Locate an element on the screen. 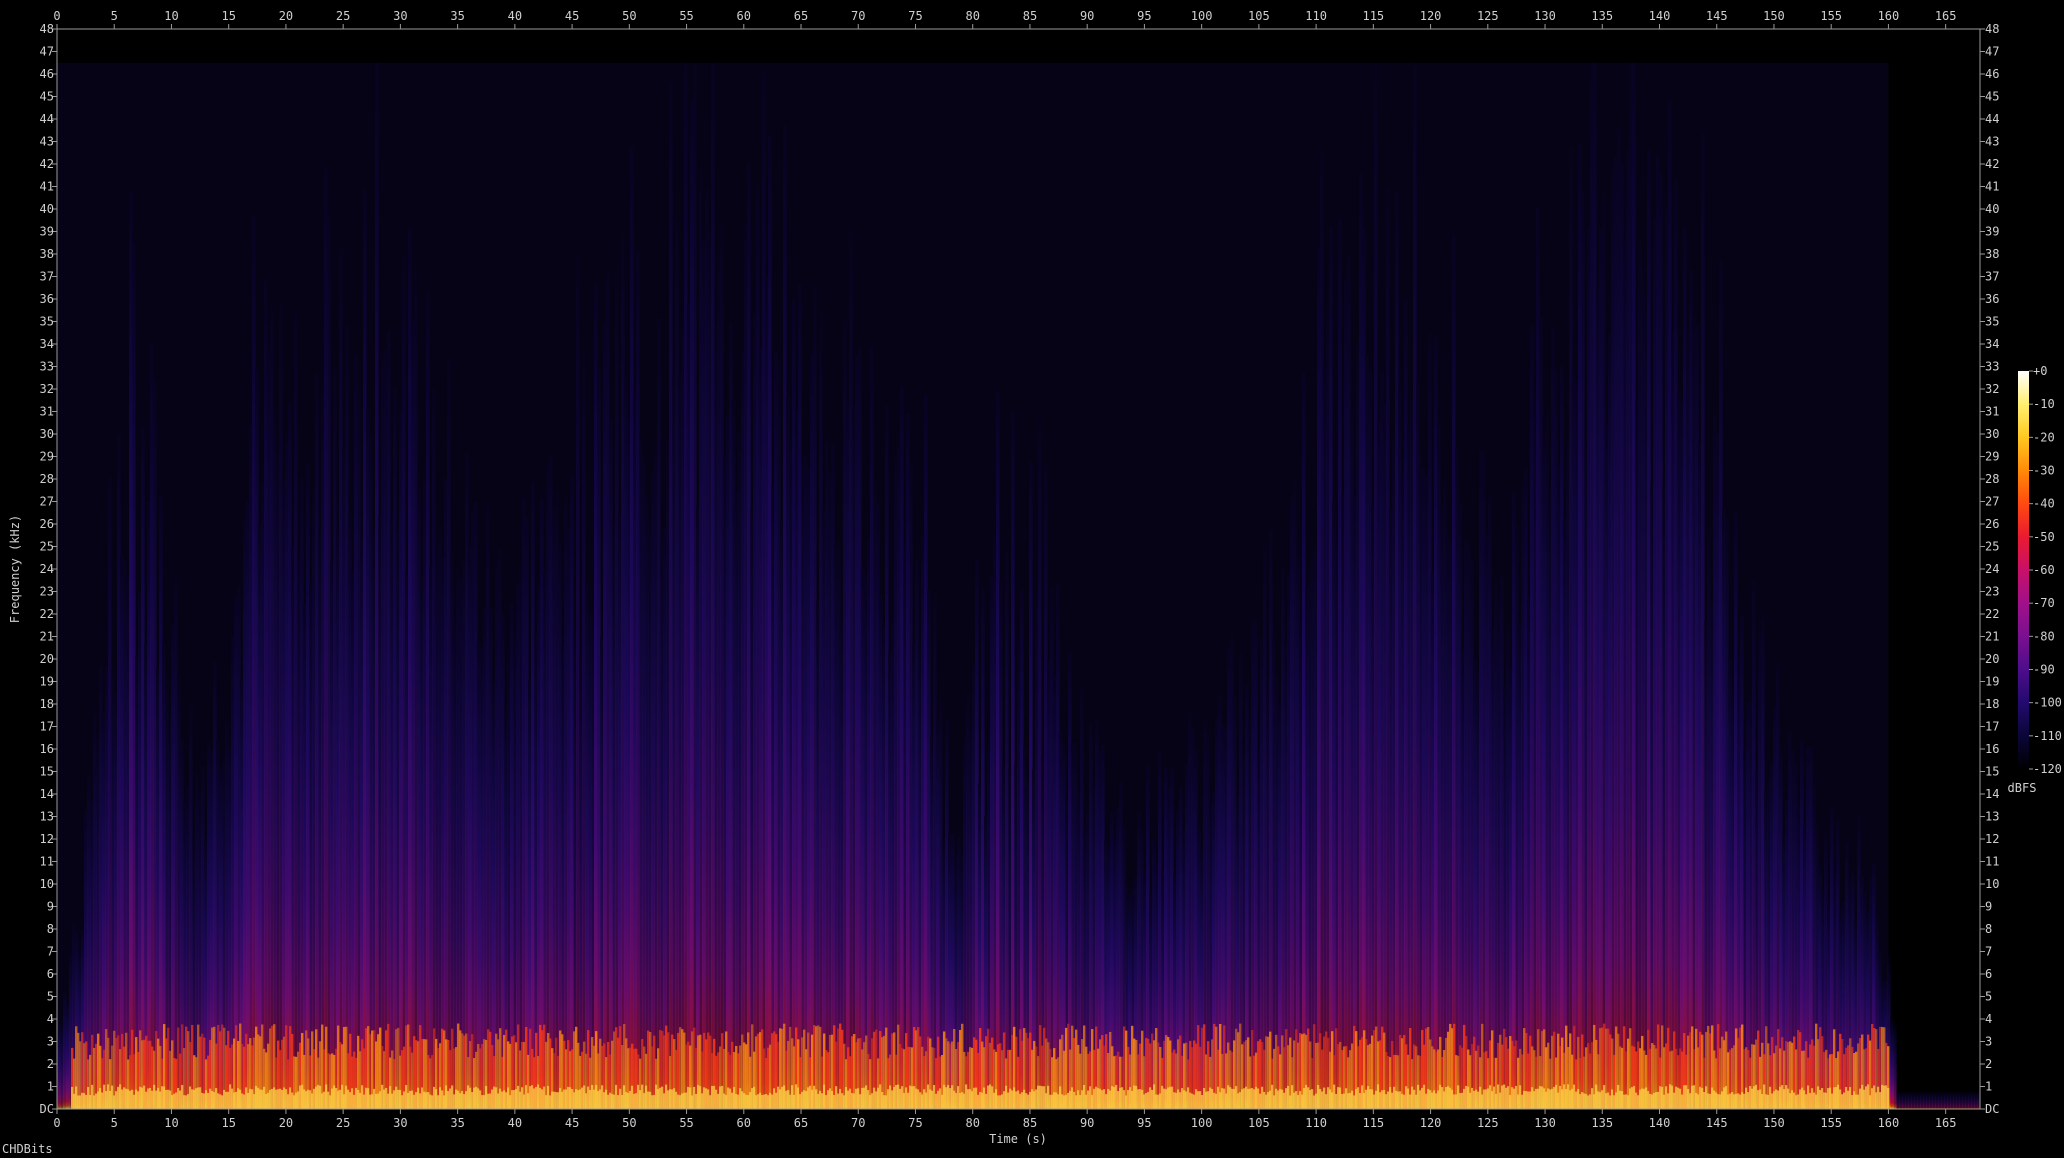 Image resolution: width=2064 pixels, height=1158 pixels. colorbar-tick-label: -90 is located at coordinates (2044, 670).